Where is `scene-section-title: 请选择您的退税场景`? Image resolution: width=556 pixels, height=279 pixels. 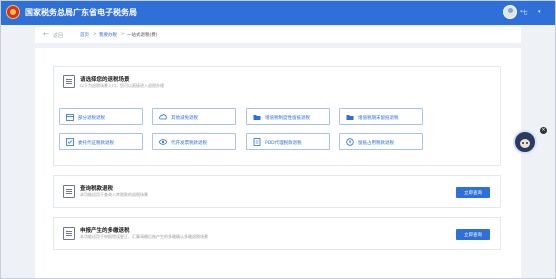
scene-section-title: 请选择您的退税场景 is located at coordinates (105, 80).